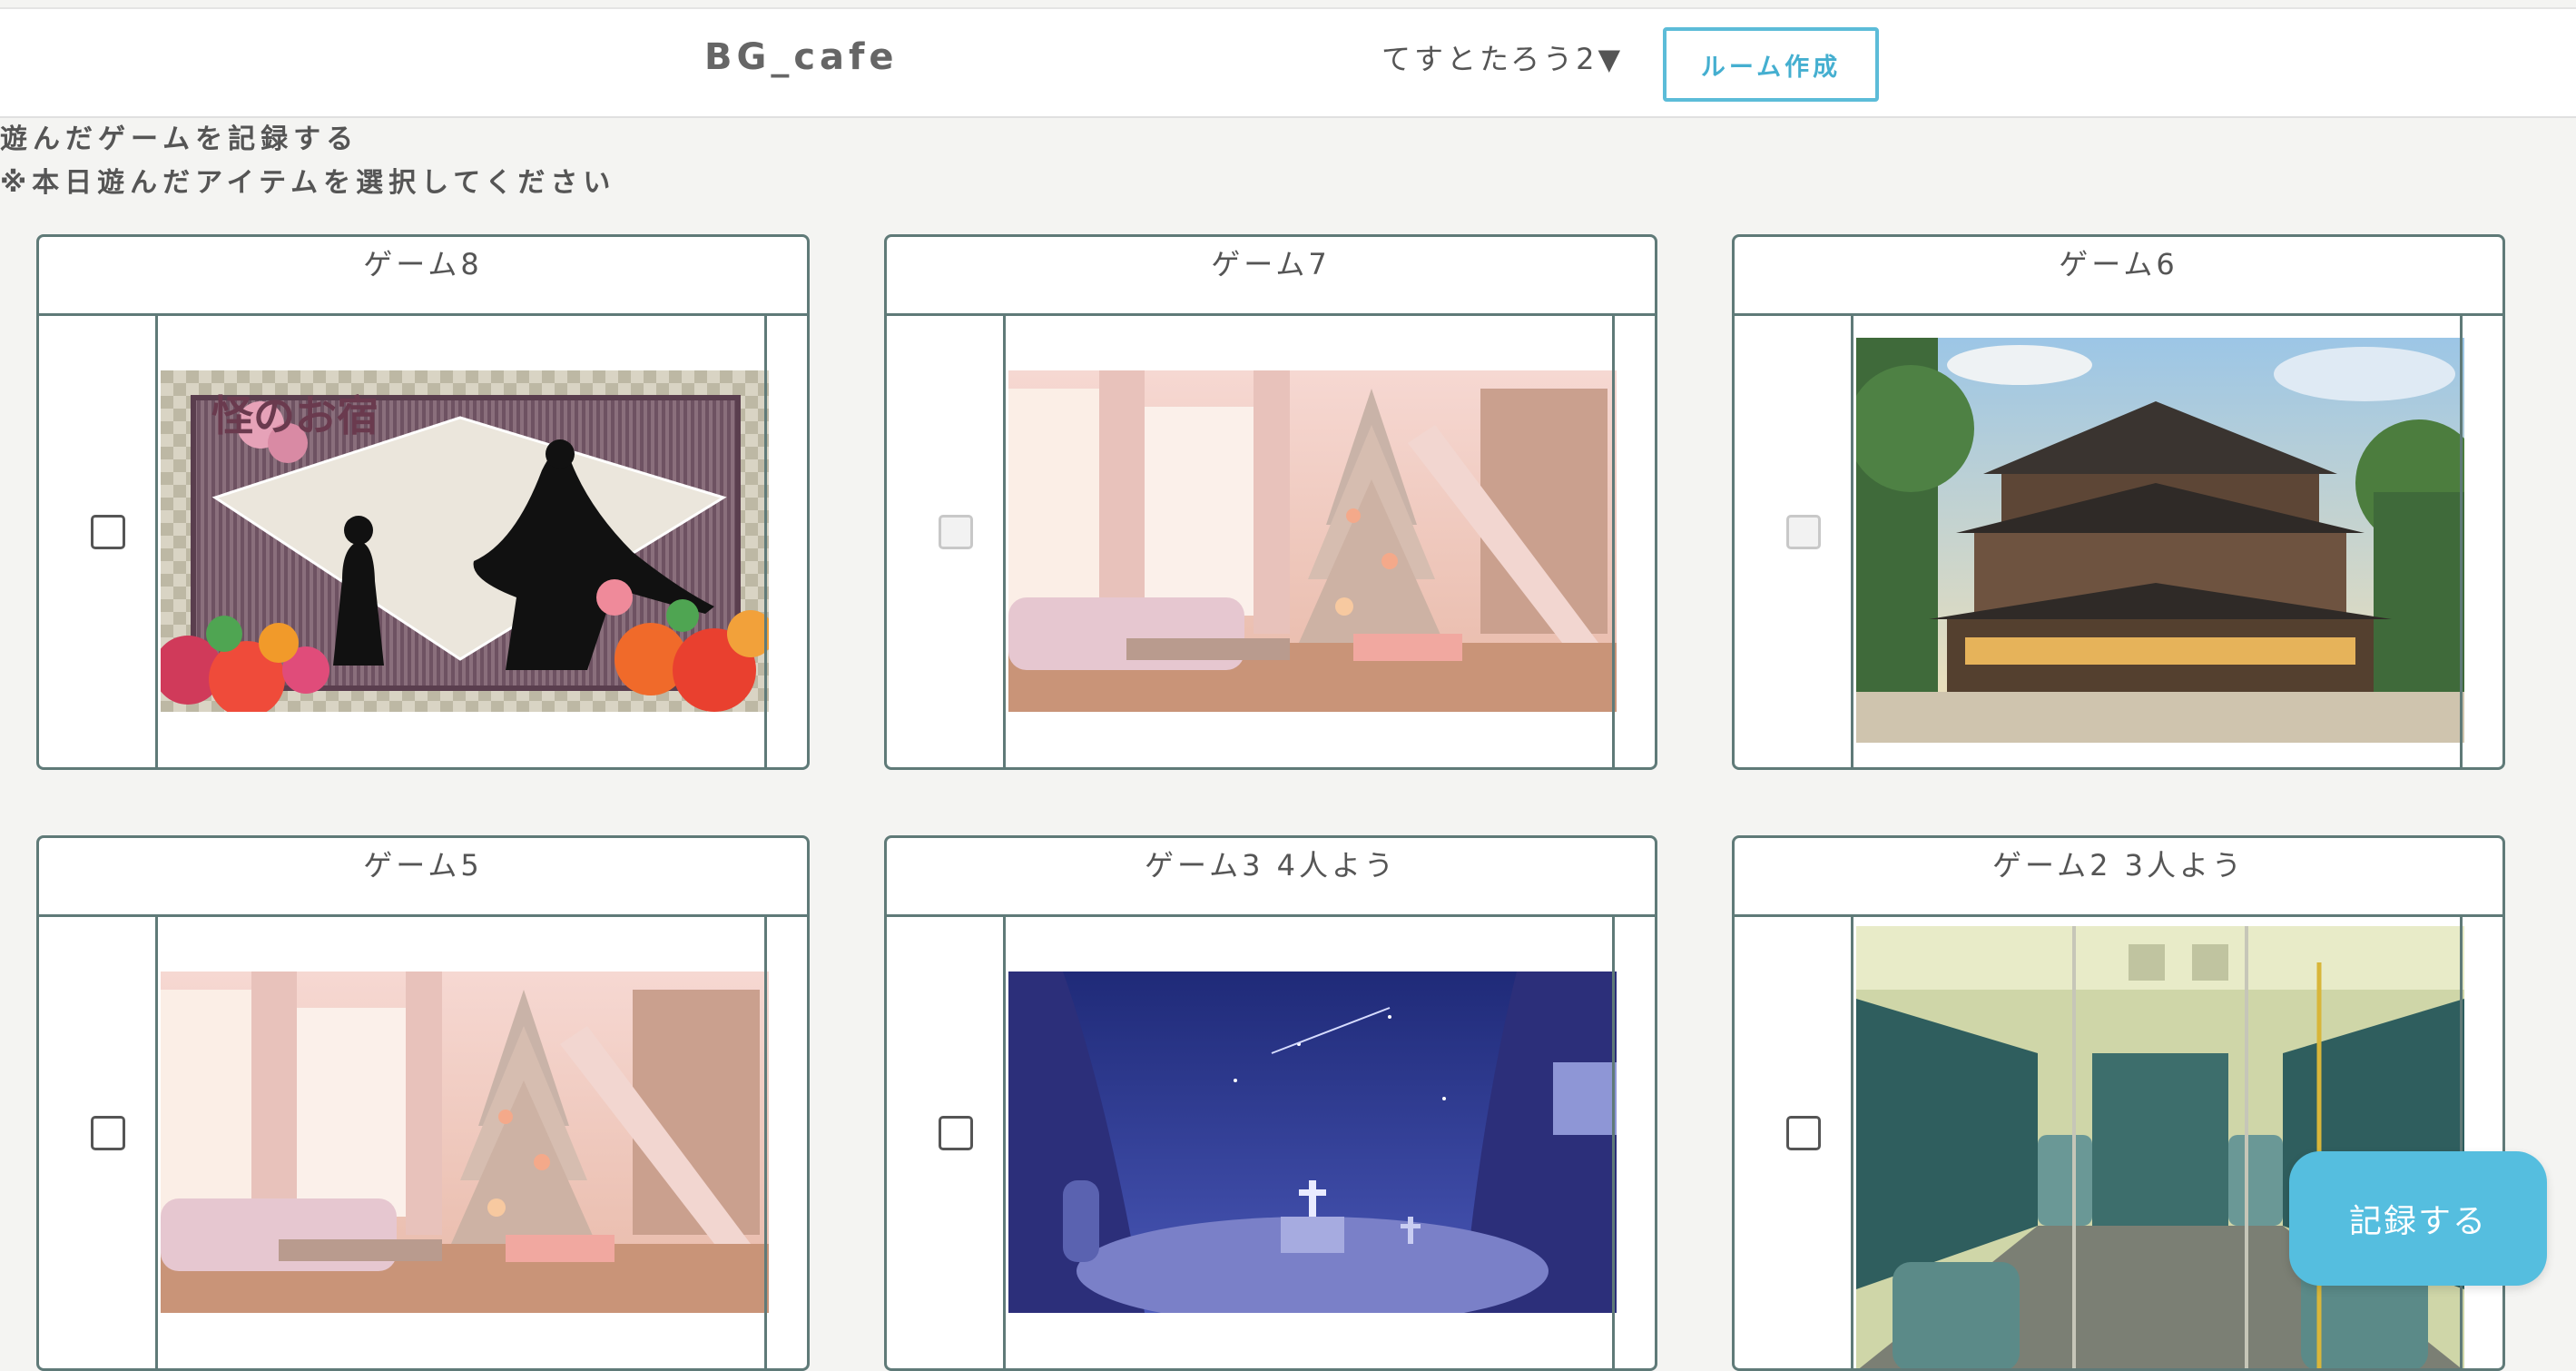 This screenshot has height=1371, width=2576. Describe the element at coordinates (307, 161) in the screenshot. I see `intro-section: 遊んだゲームを記録する ※本日遊んだアイテムを選択してください` at that location.